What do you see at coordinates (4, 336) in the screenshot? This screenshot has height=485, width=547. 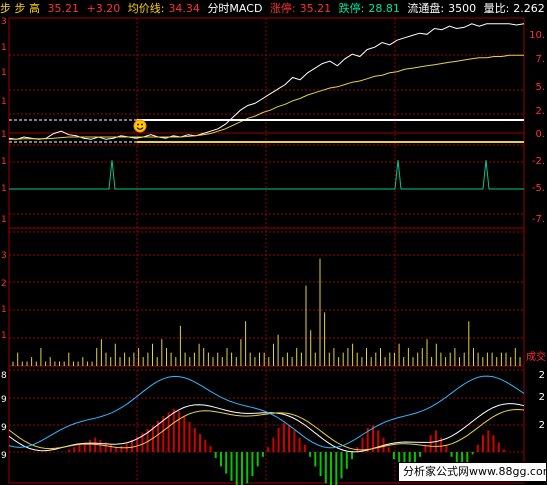 I see `vol-left-tick-3: 1` at bounding box center [4, 336].